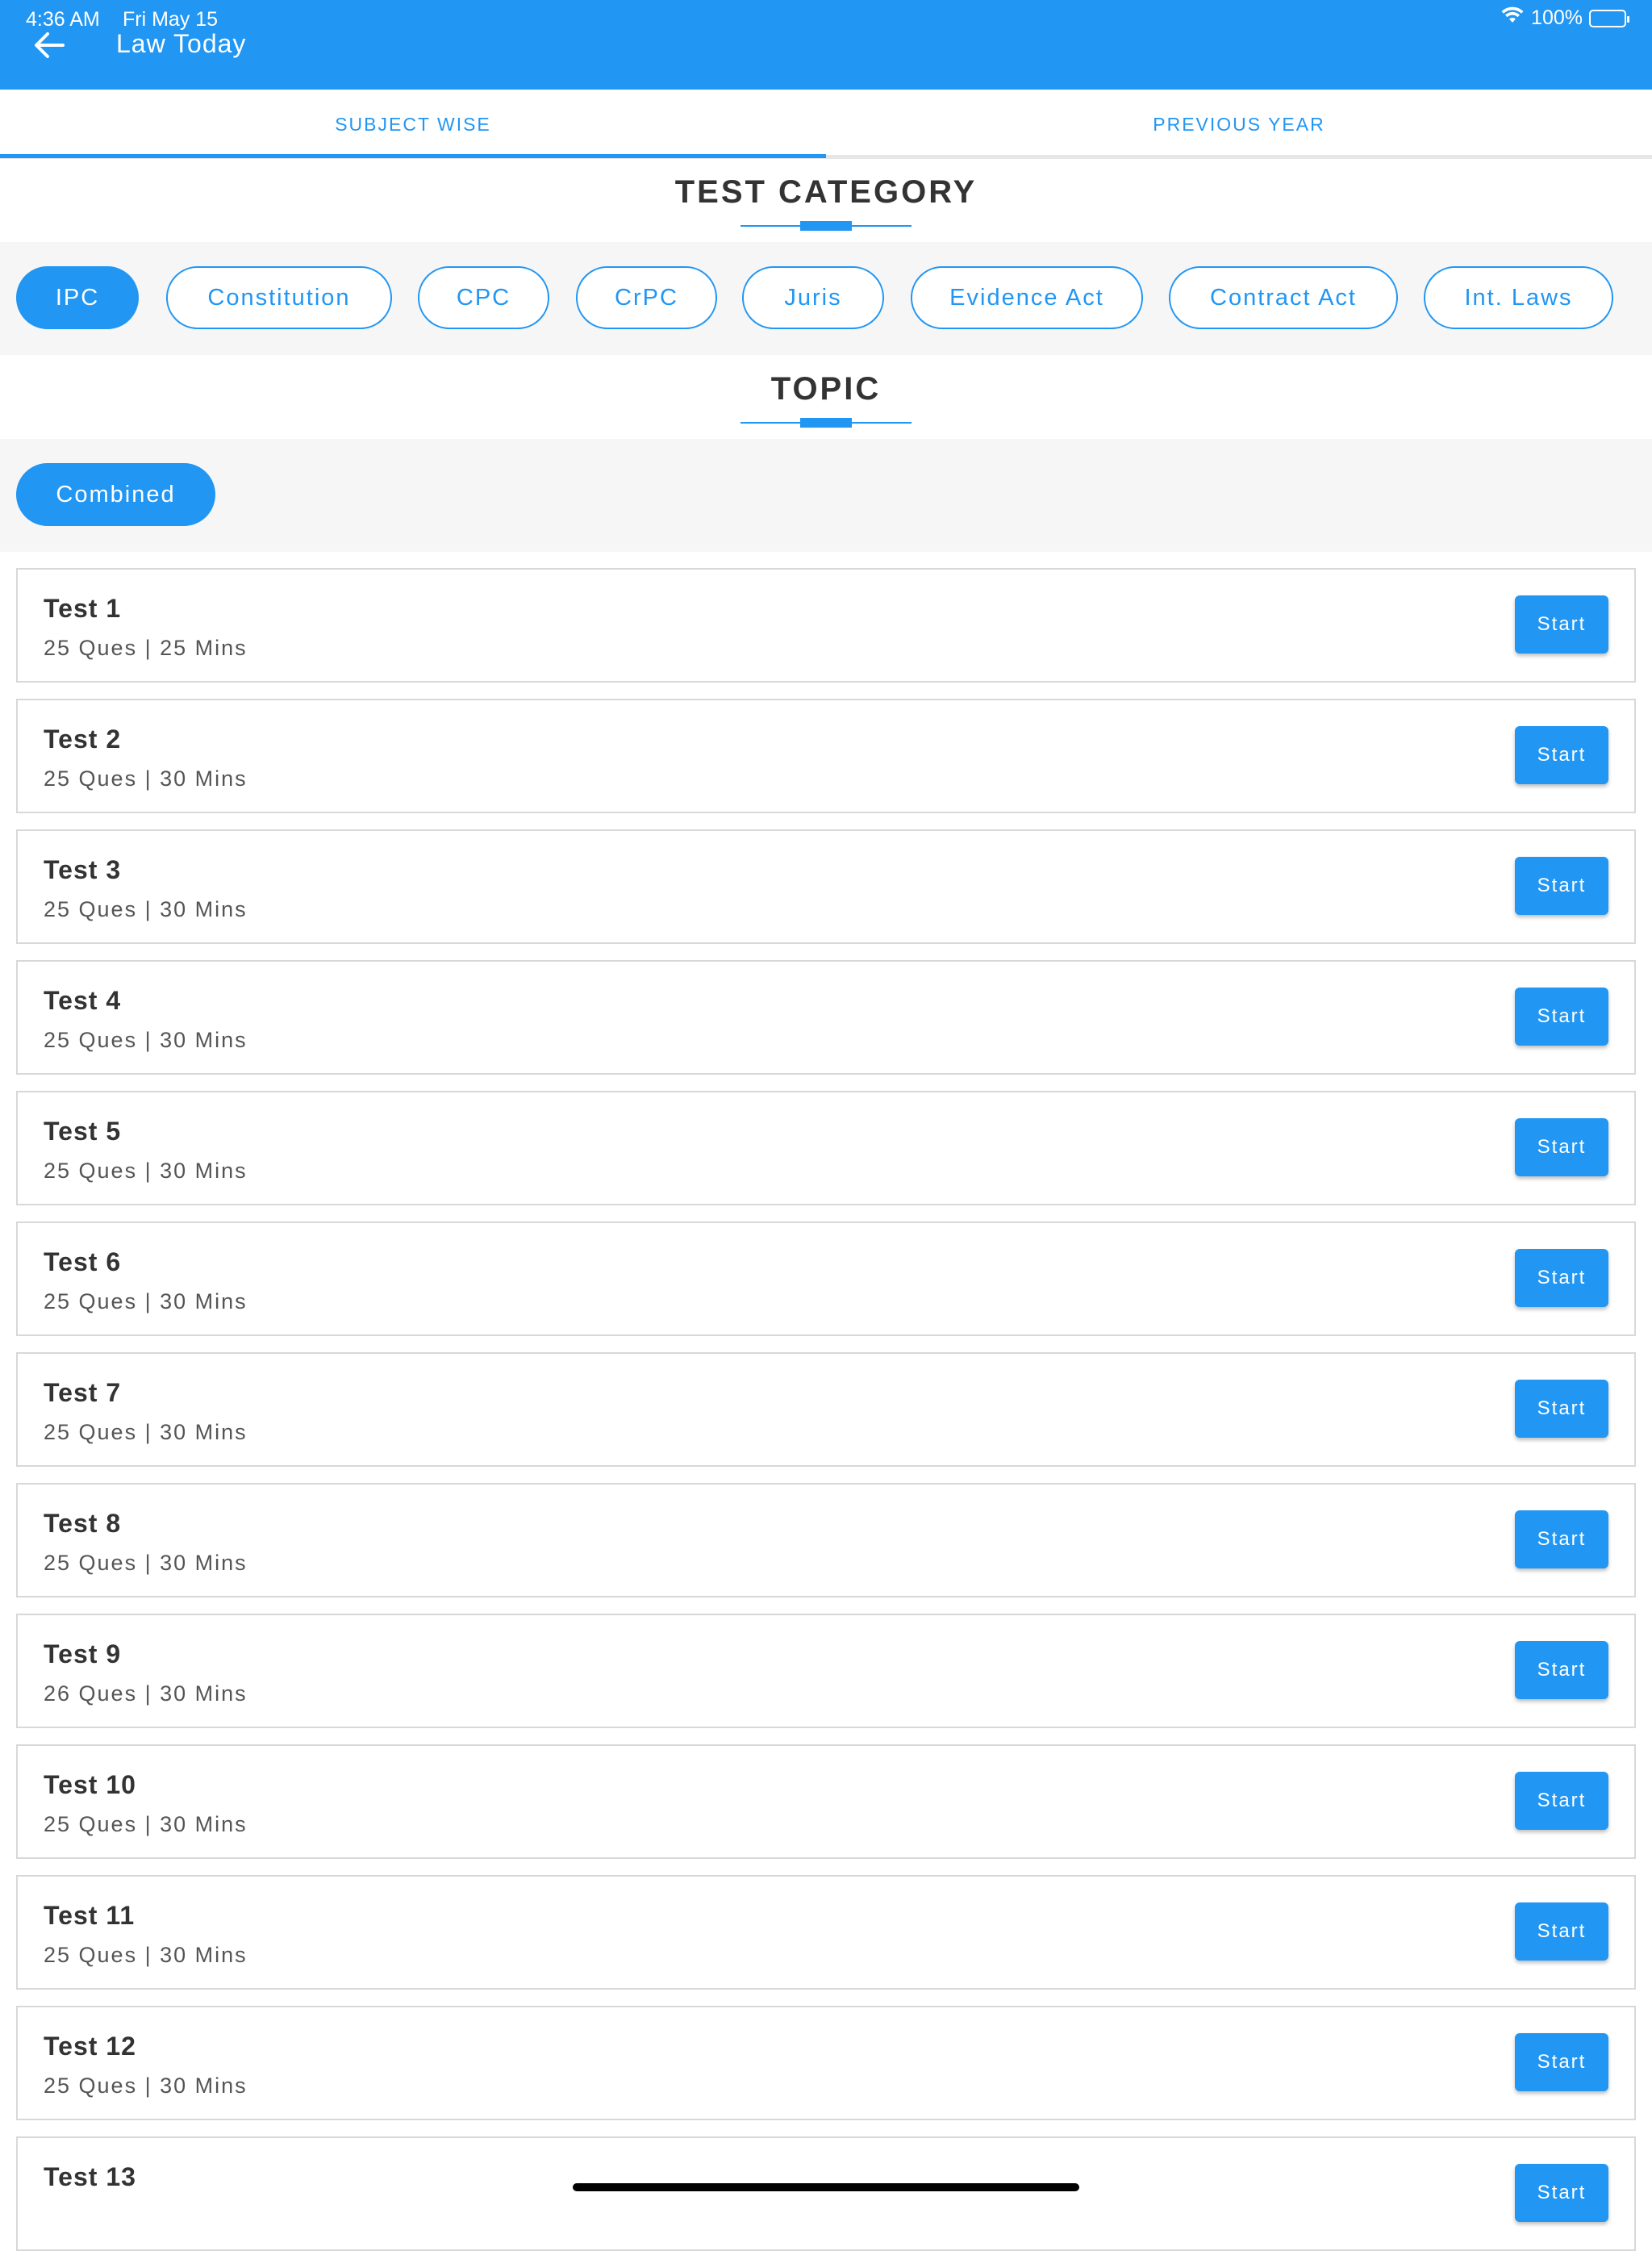 The image size is (1652, 2251). What do you see at coordinates (826, 1671) in the screenshot?
I see `test-card: Test 9 26 Ques | 30 Mins Start` at bounding box center [826, 1671].